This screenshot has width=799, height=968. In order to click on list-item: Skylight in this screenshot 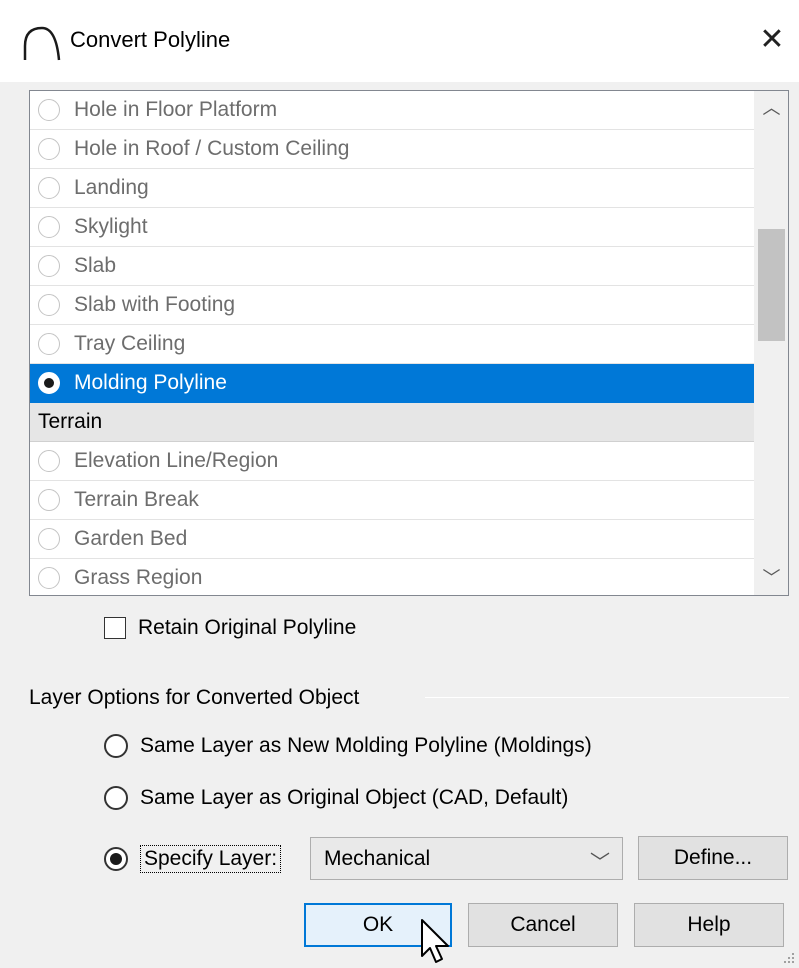, I will do `click(392, 227)`.